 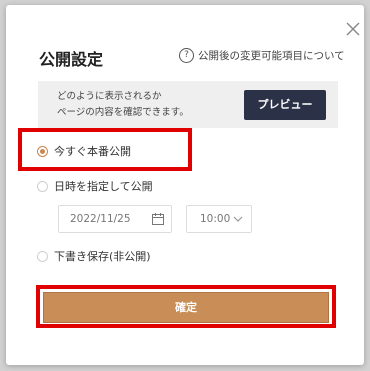 I want to click on time-select: 10:00, so click(x=219, y=219).